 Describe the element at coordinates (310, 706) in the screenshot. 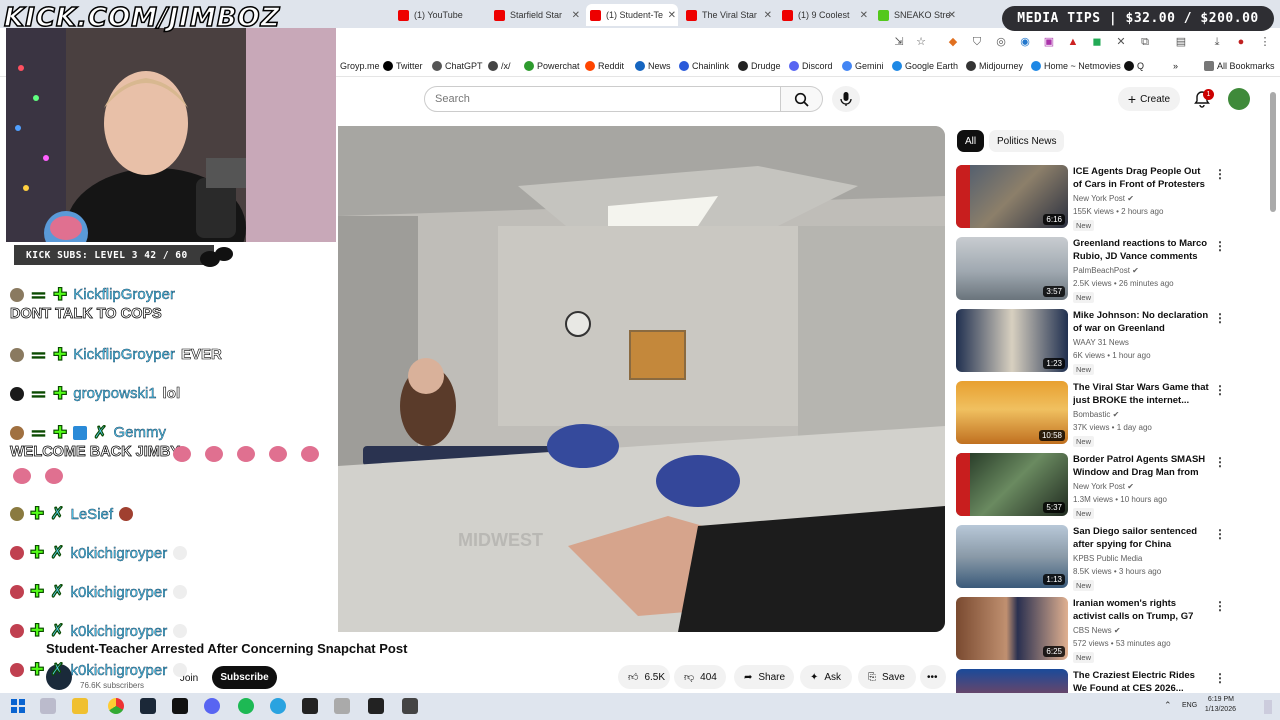

I see `obs-icon` at that location.